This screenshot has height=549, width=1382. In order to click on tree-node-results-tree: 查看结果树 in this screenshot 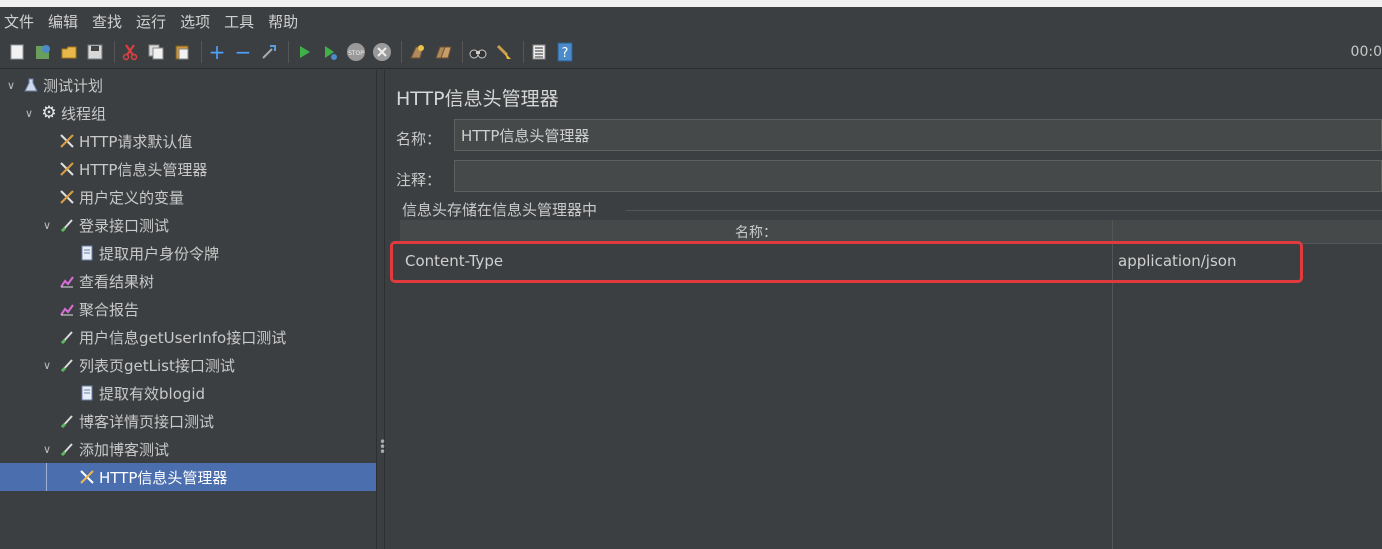, I will do `click(106, 281)`.